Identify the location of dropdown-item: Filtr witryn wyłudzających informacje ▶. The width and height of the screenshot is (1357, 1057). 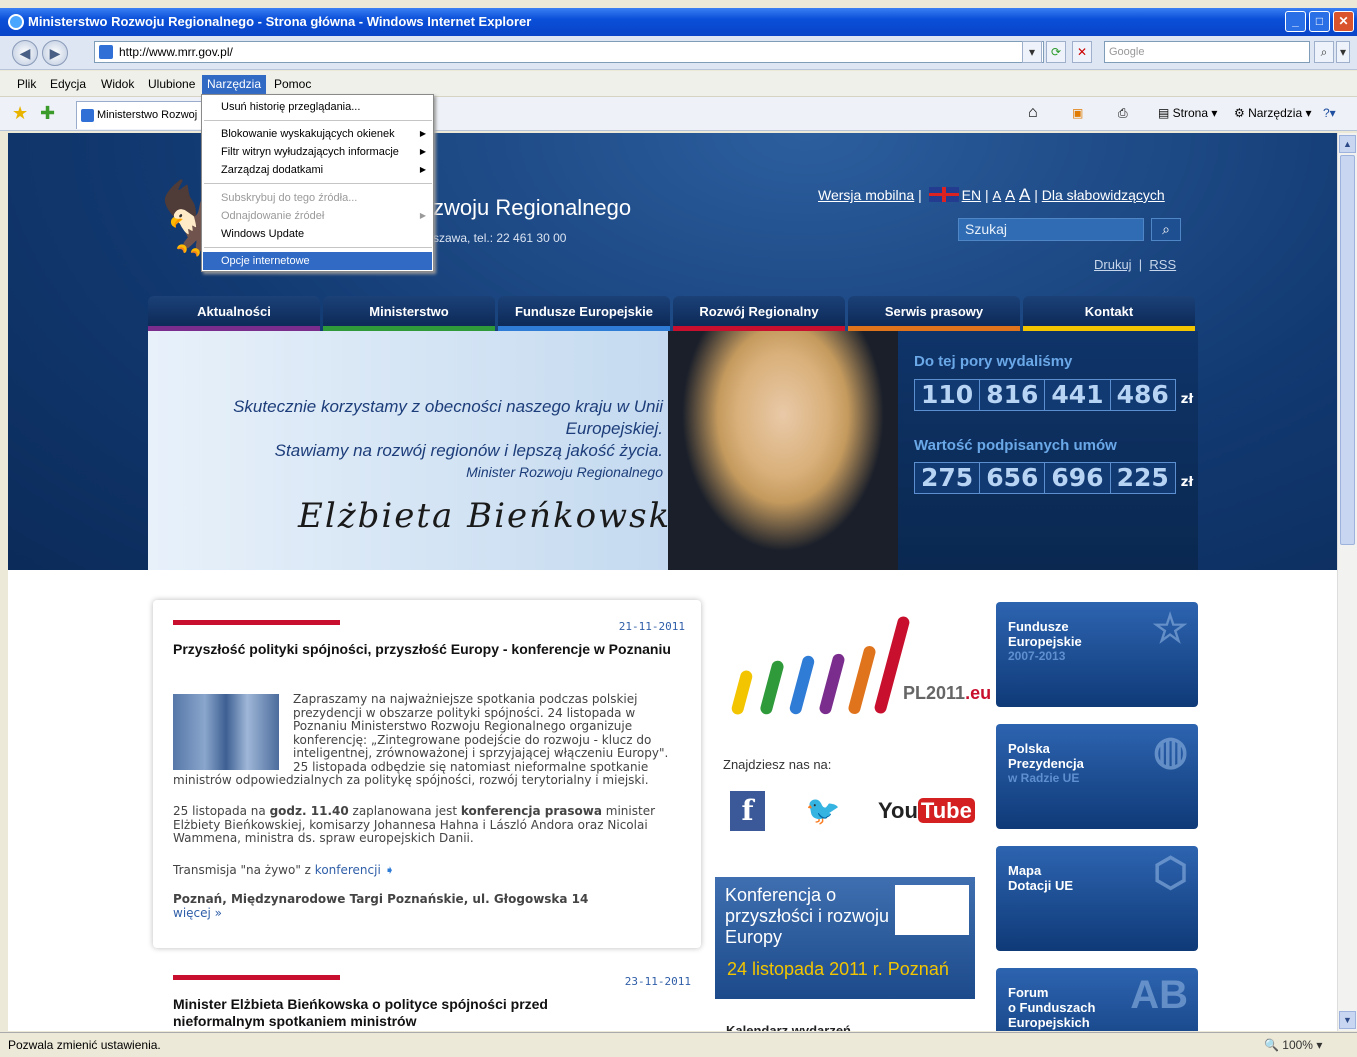
(317, 152).